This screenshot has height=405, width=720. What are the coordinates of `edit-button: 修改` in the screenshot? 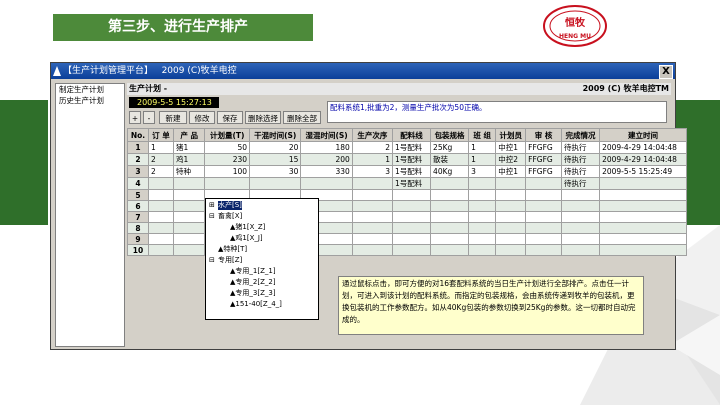 It's located at (202, 117).